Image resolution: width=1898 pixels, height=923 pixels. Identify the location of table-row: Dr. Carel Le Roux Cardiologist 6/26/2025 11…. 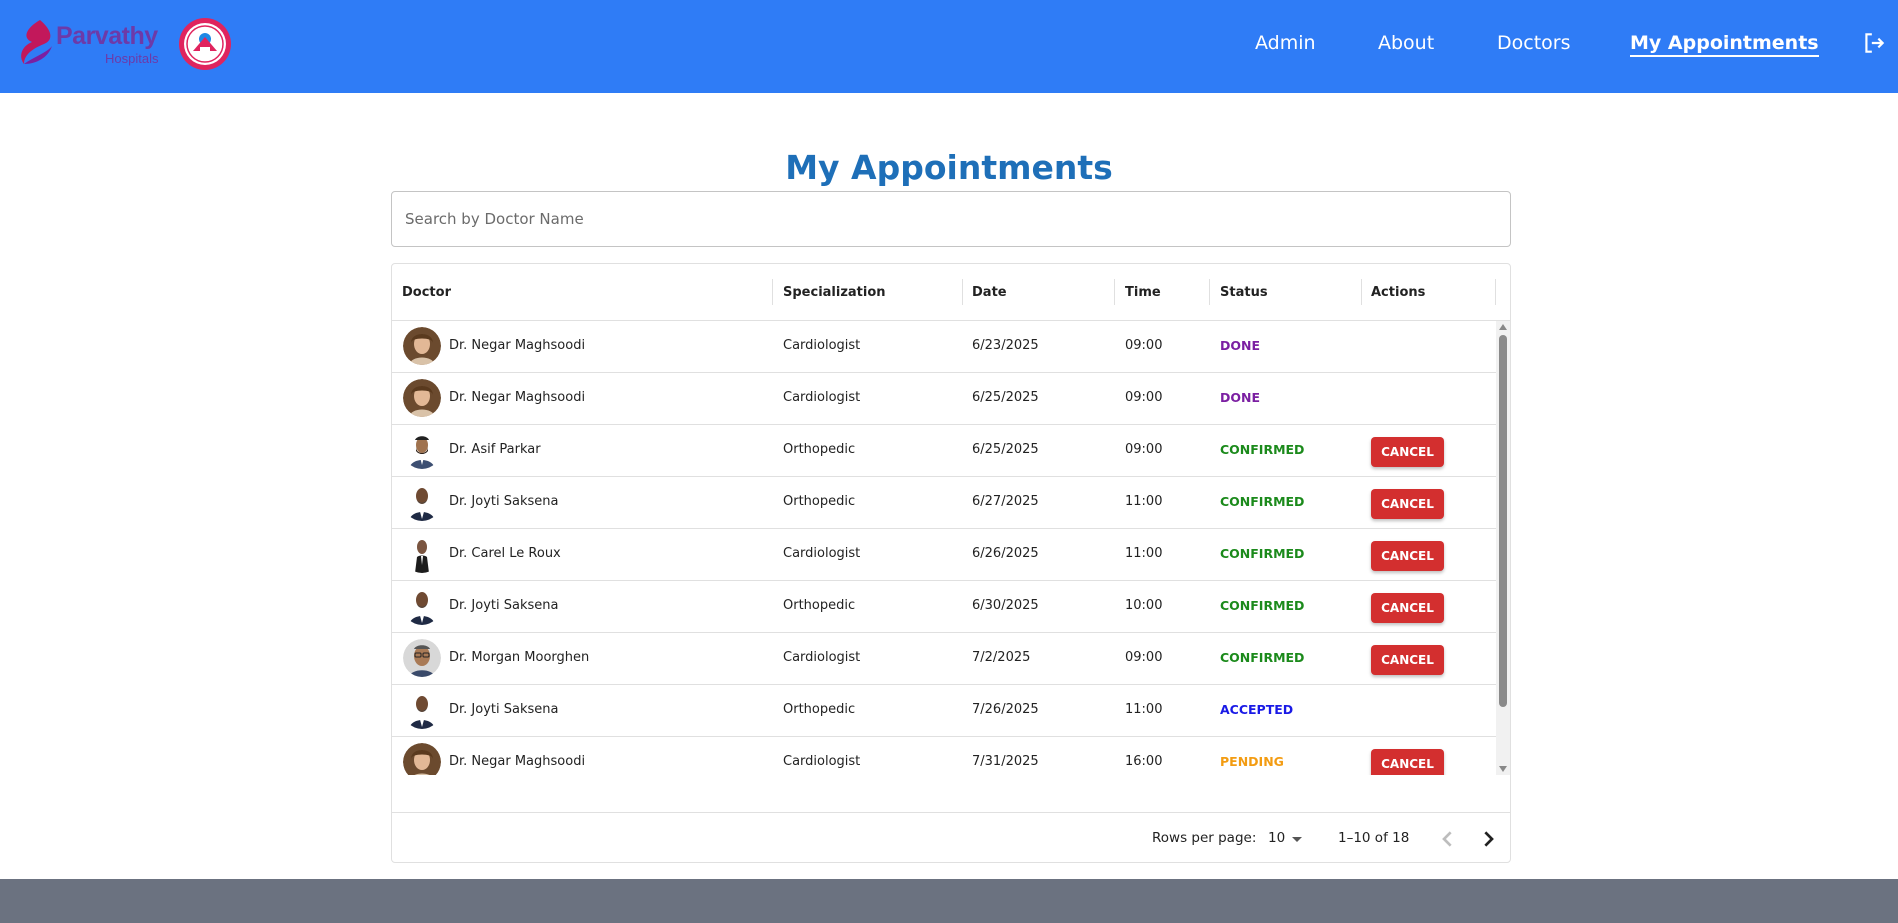
(944, 555).